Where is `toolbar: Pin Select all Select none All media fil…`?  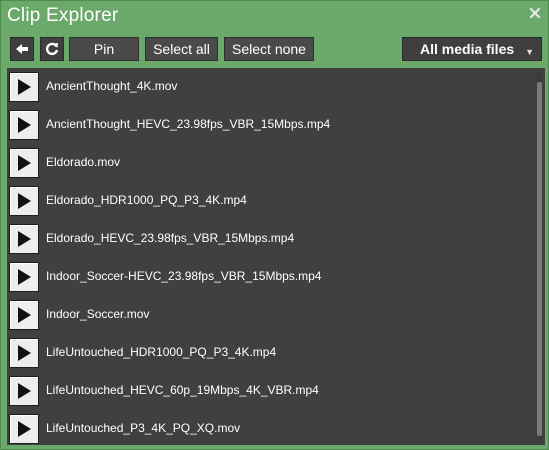 toolbar: Pin Select all Select none All media fil… is located at coordinates (275, 48).